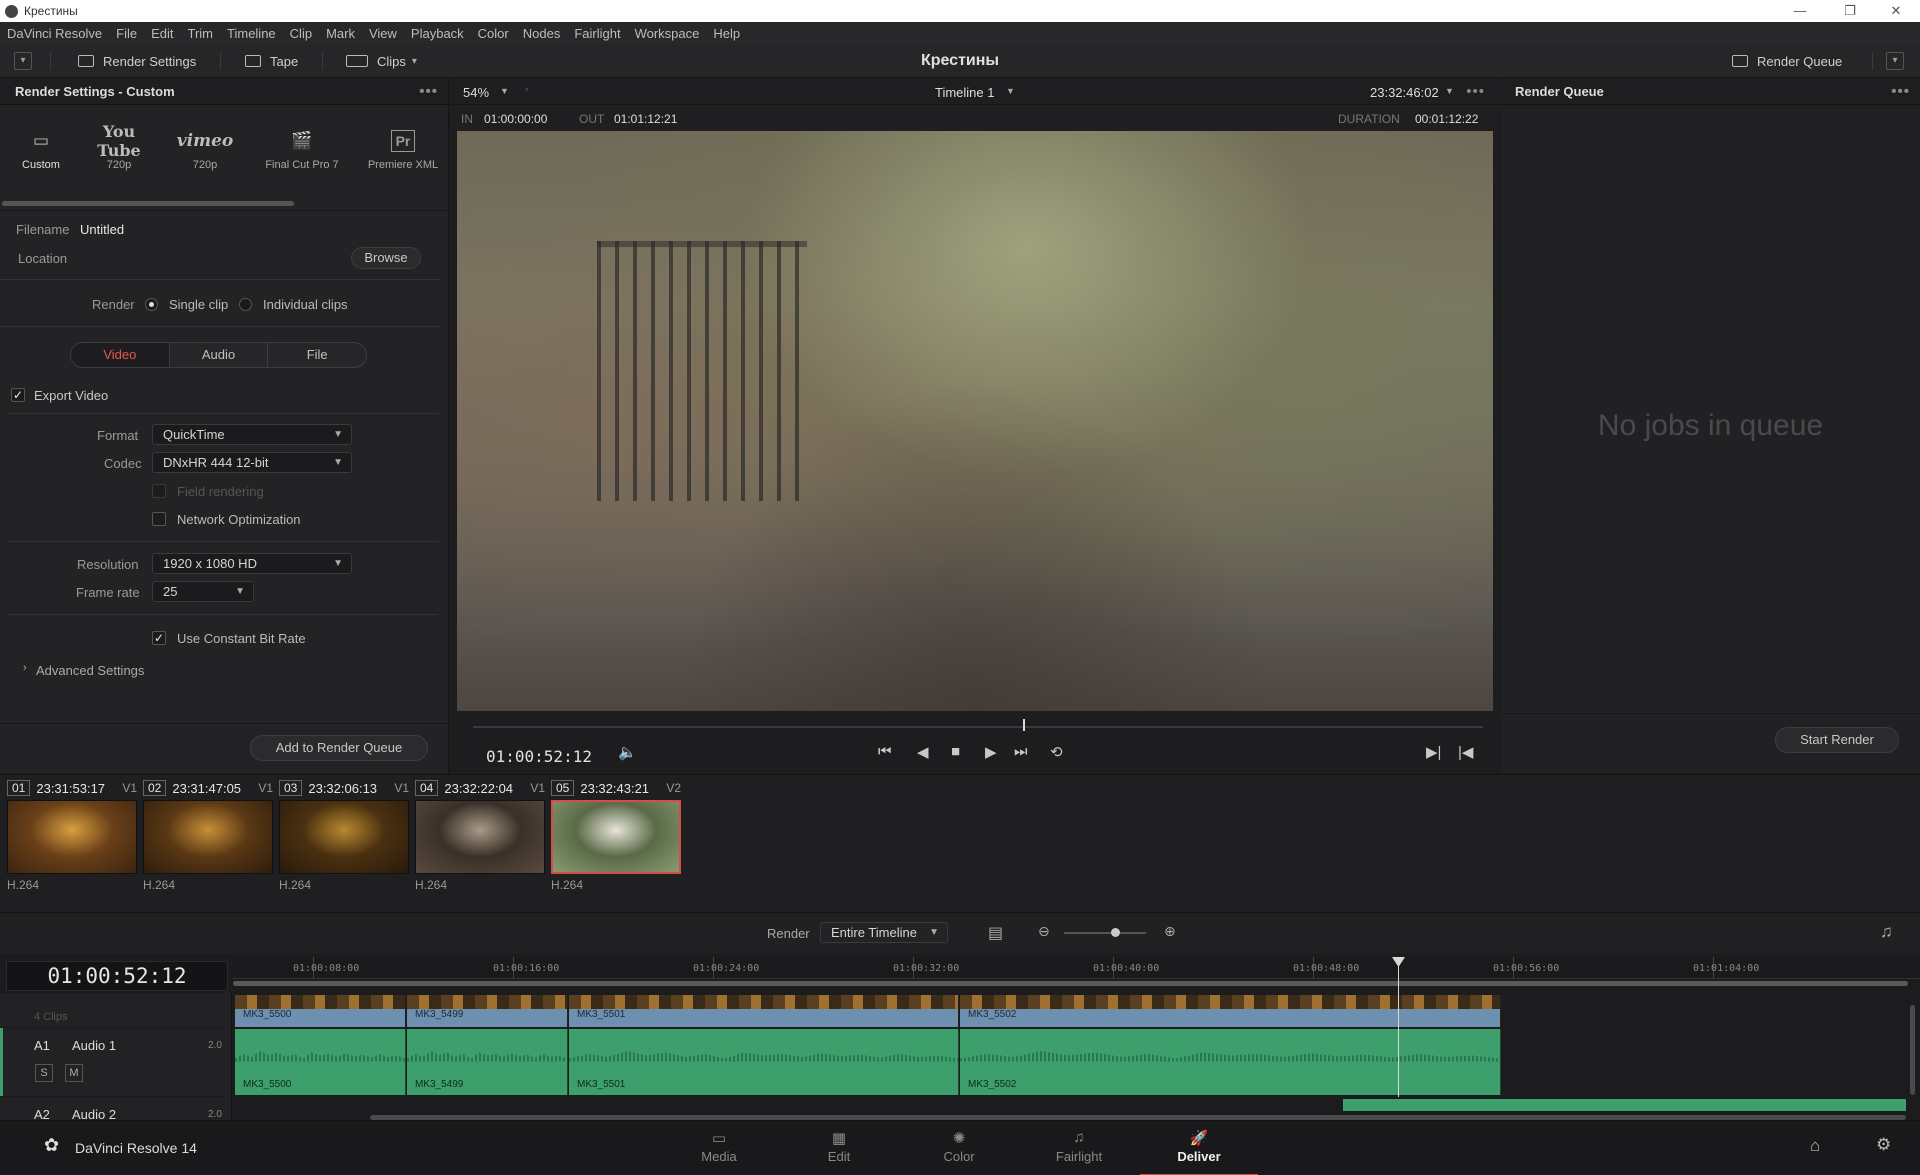  I want to click on menu-workspace: Workspace, so click(667, 33).